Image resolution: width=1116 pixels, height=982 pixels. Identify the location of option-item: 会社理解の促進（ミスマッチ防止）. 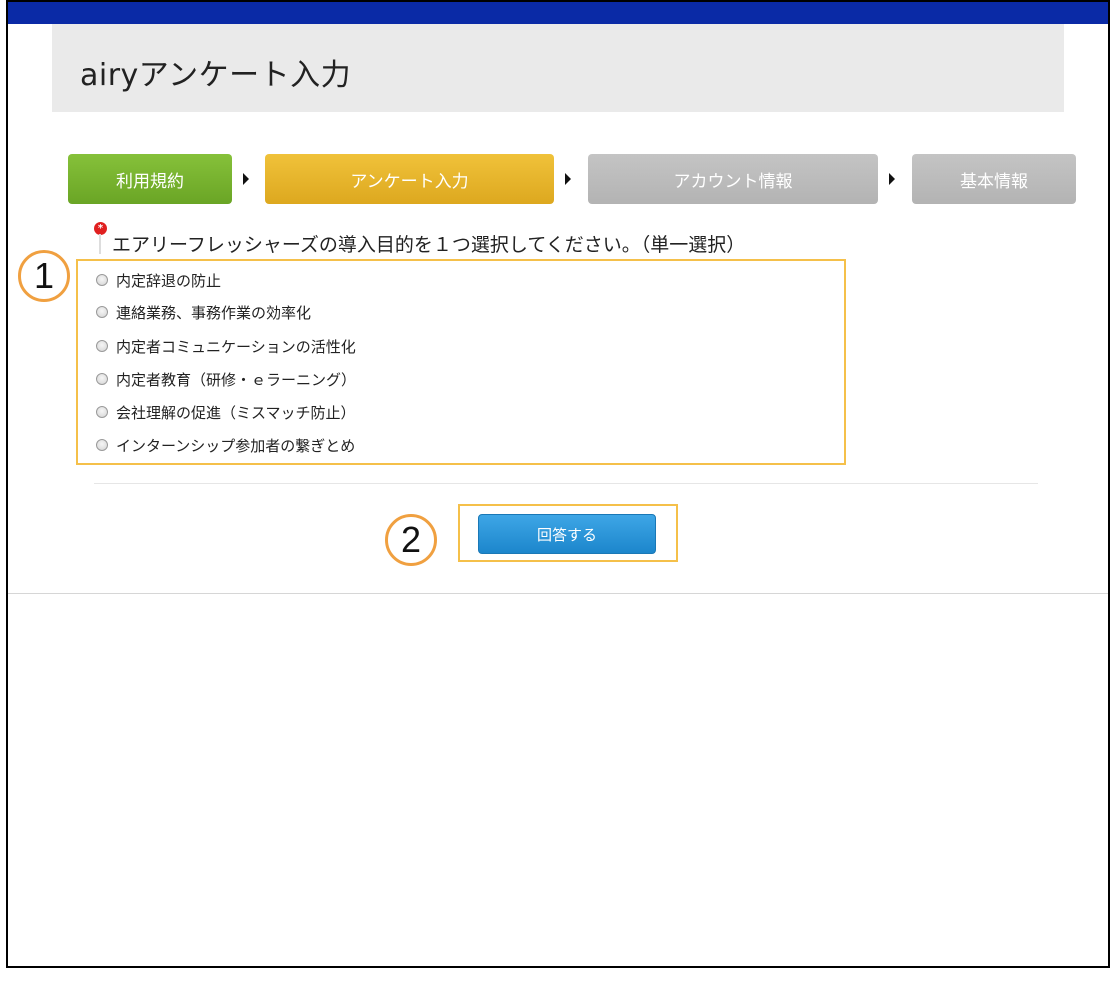
(226, 412).